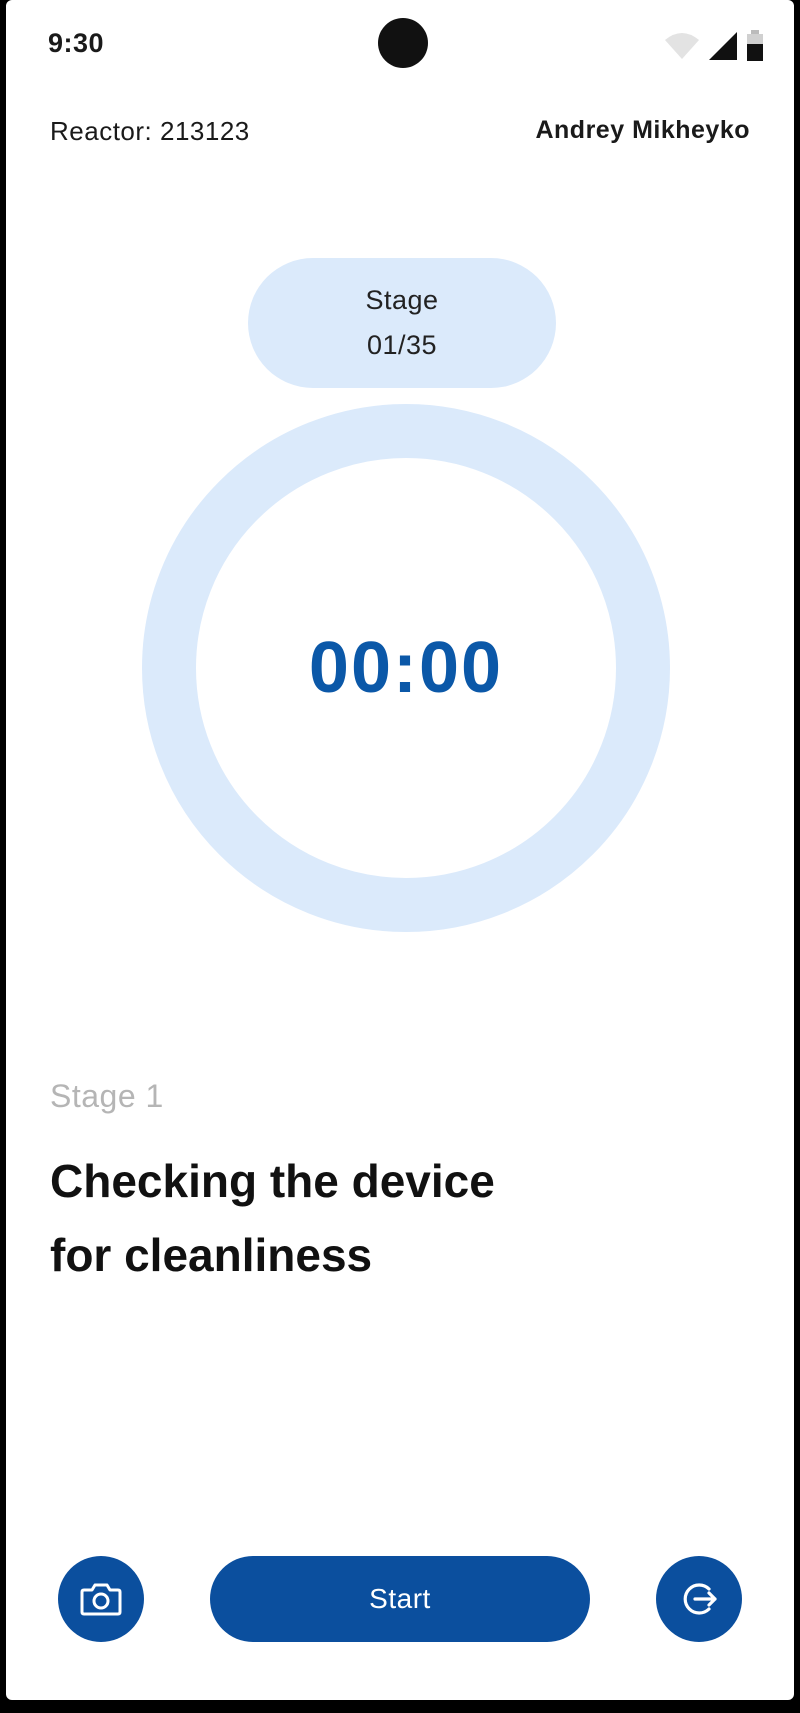 This screenshot has height=1713, width=800. Describe the element at coordinates (107, 1096) in the screenshot. I see `stage-caption: Stage 1` at that location.